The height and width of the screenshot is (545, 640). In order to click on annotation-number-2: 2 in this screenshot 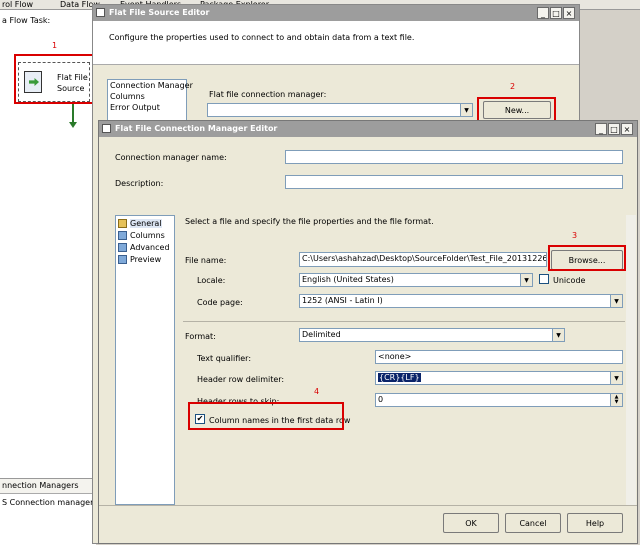, I will do `click(513, 86)`.